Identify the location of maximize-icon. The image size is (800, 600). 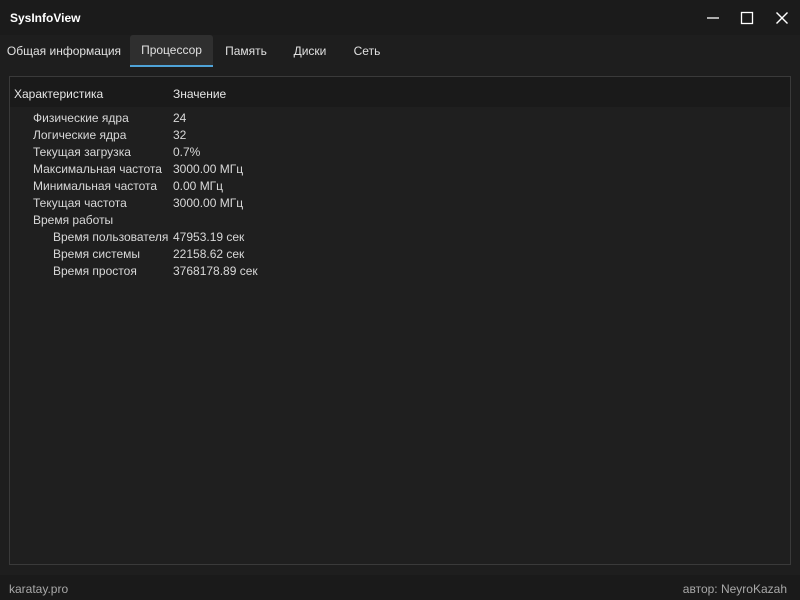
(747, 17).